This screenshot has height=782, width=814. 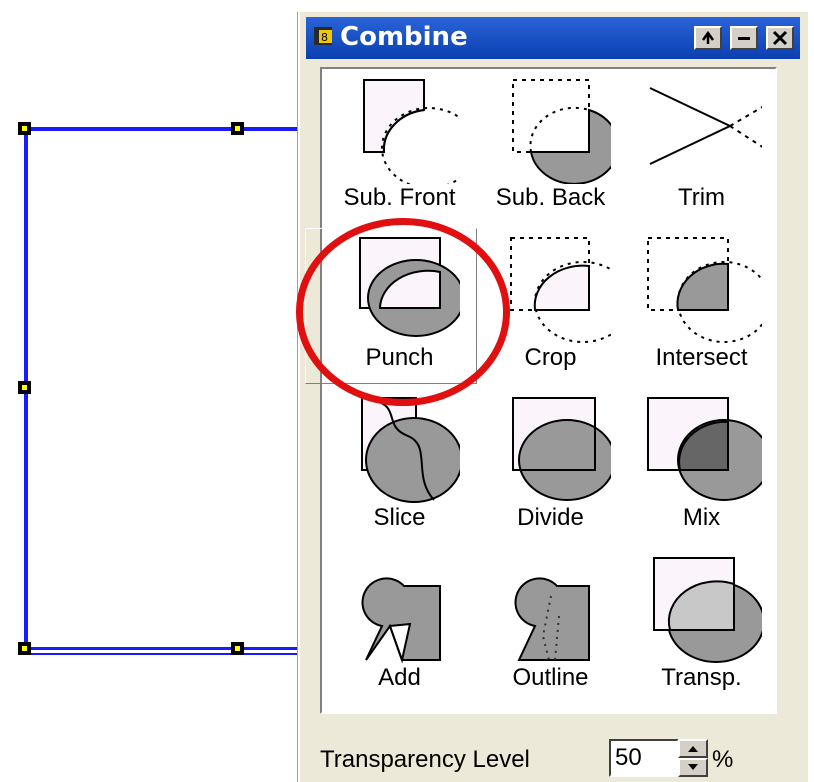 I want to click on operation-slice: Slice, so click(x=399, y=471).